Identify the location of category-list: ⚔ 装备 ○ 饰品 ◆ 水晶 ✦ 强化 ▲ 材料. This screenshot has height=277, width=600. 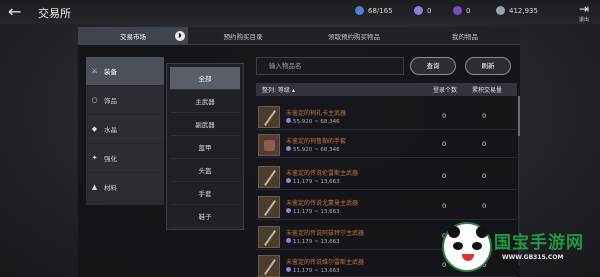
(125, 131).